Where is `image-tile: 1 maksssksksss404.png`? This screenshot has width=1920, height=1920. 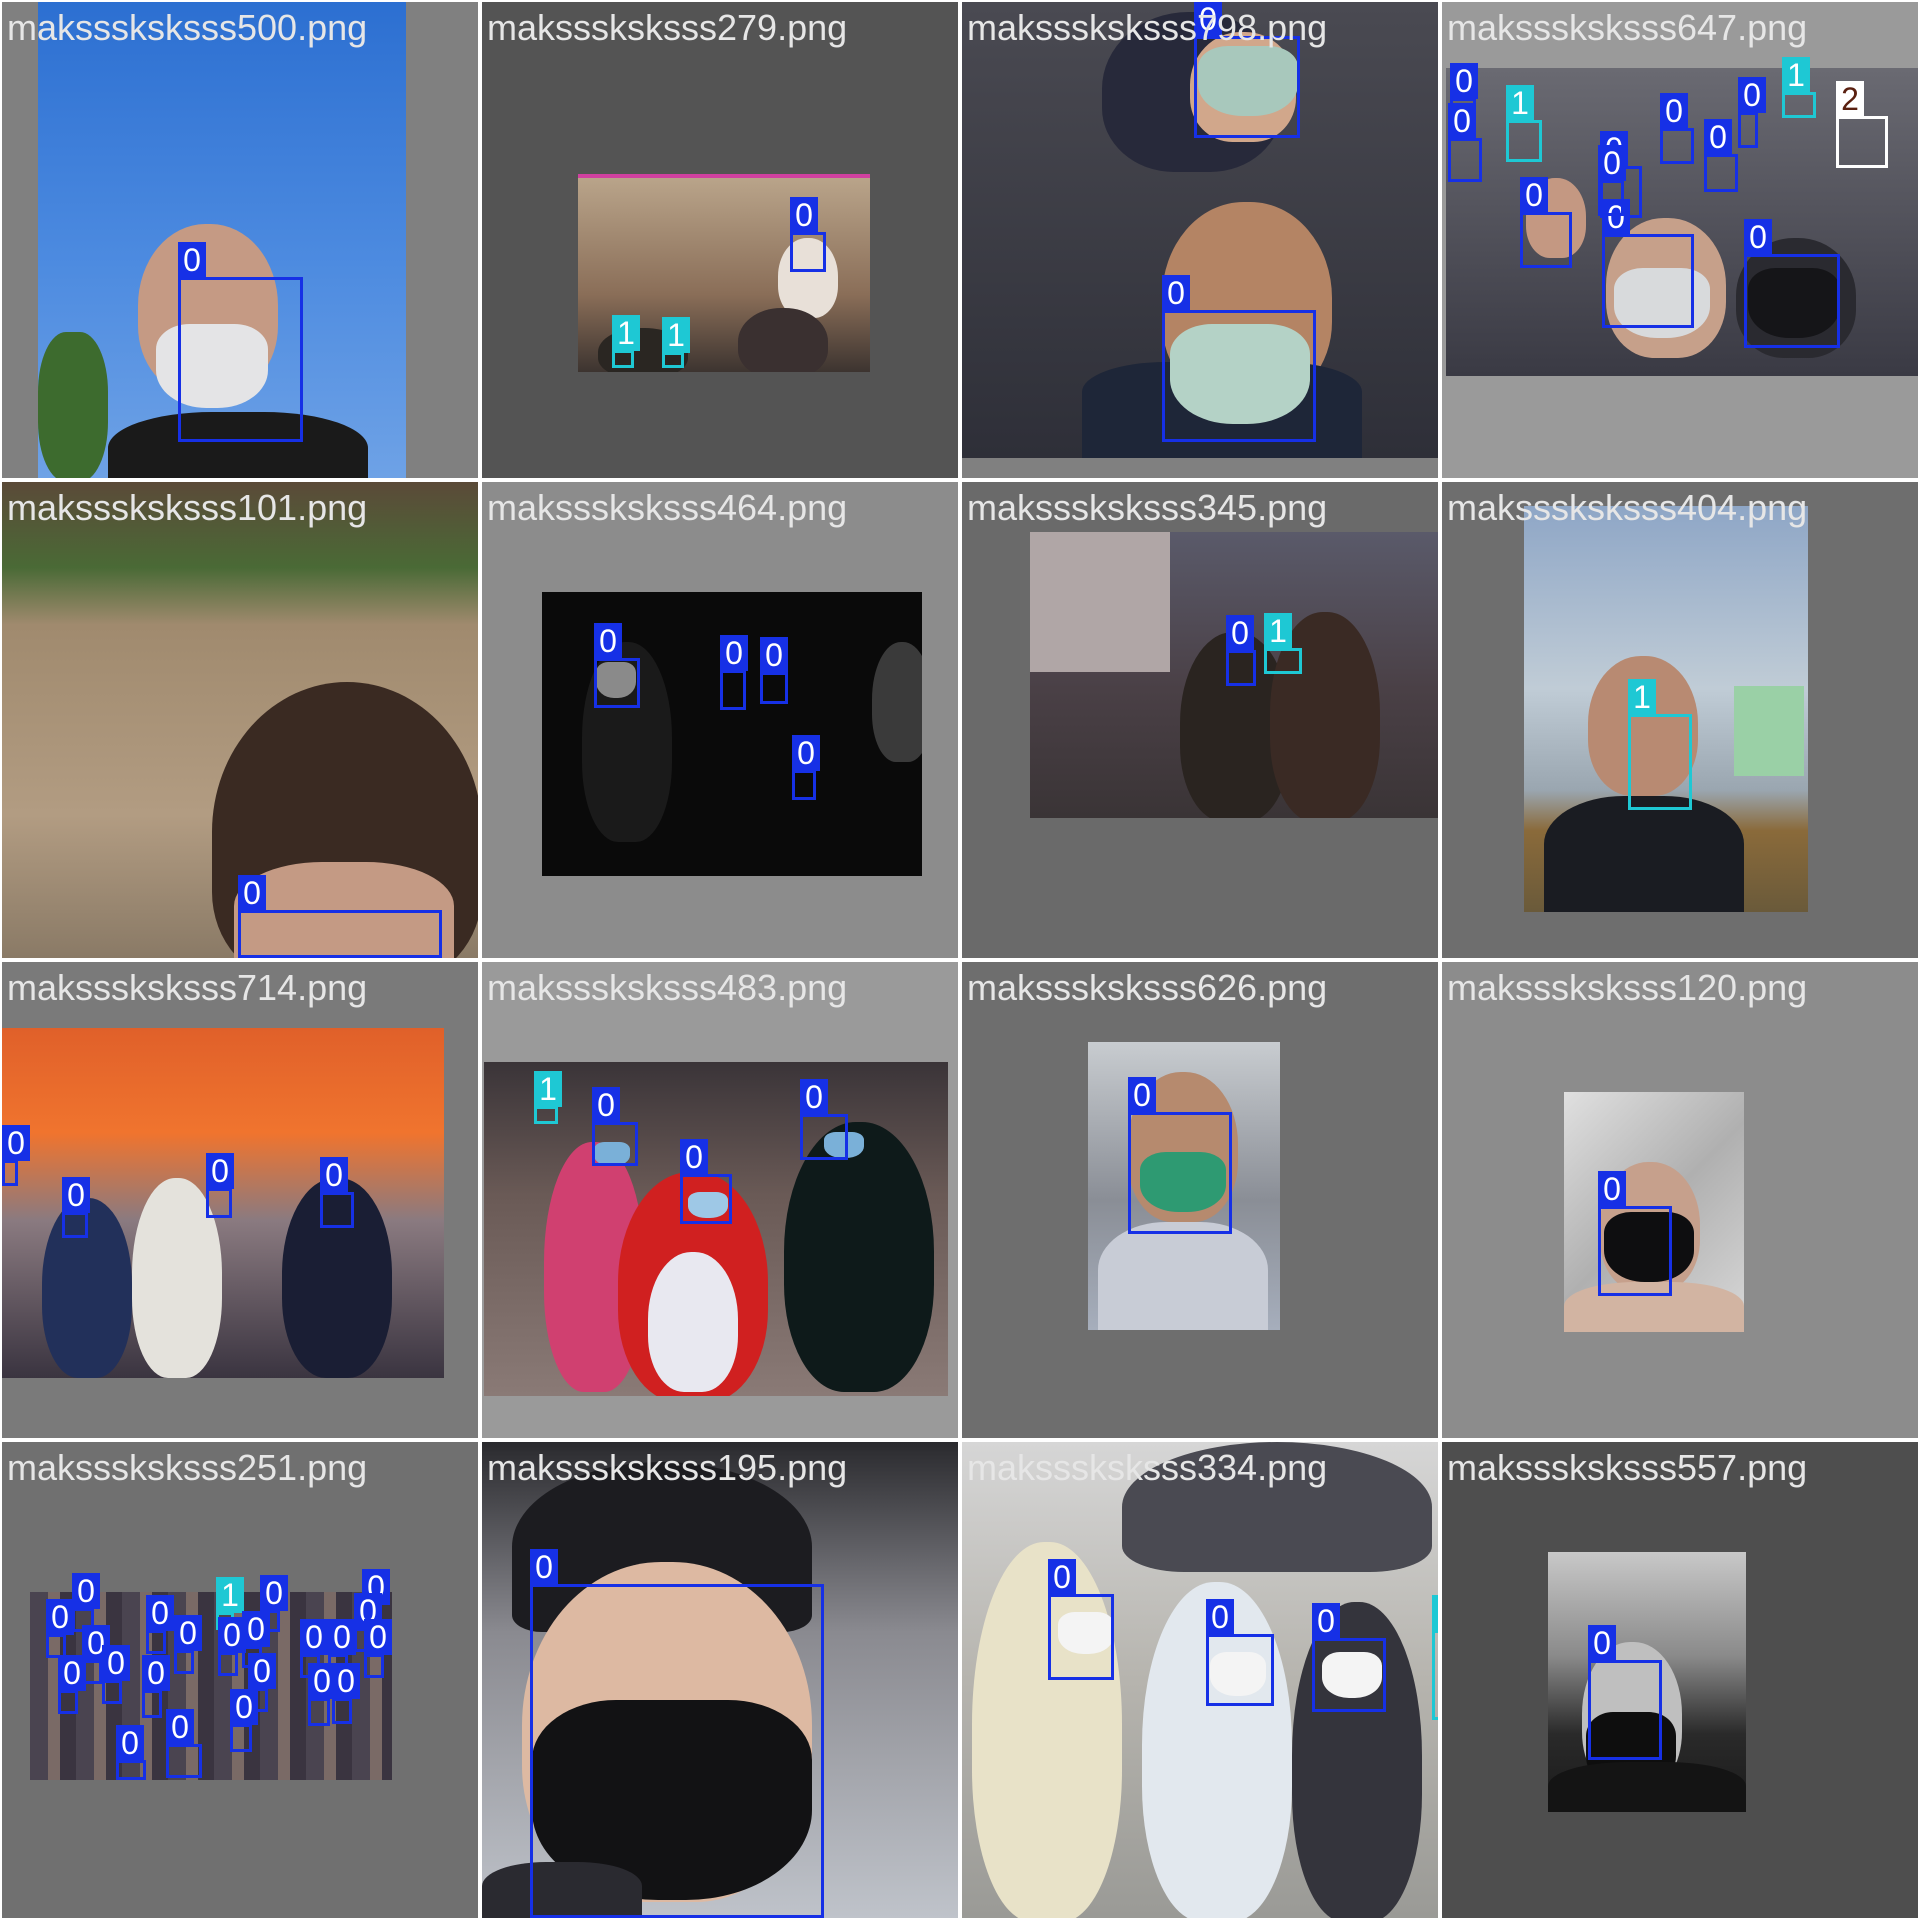
image-tile: 1 maksssksksss404.png is located at coordinates (1680, 720).